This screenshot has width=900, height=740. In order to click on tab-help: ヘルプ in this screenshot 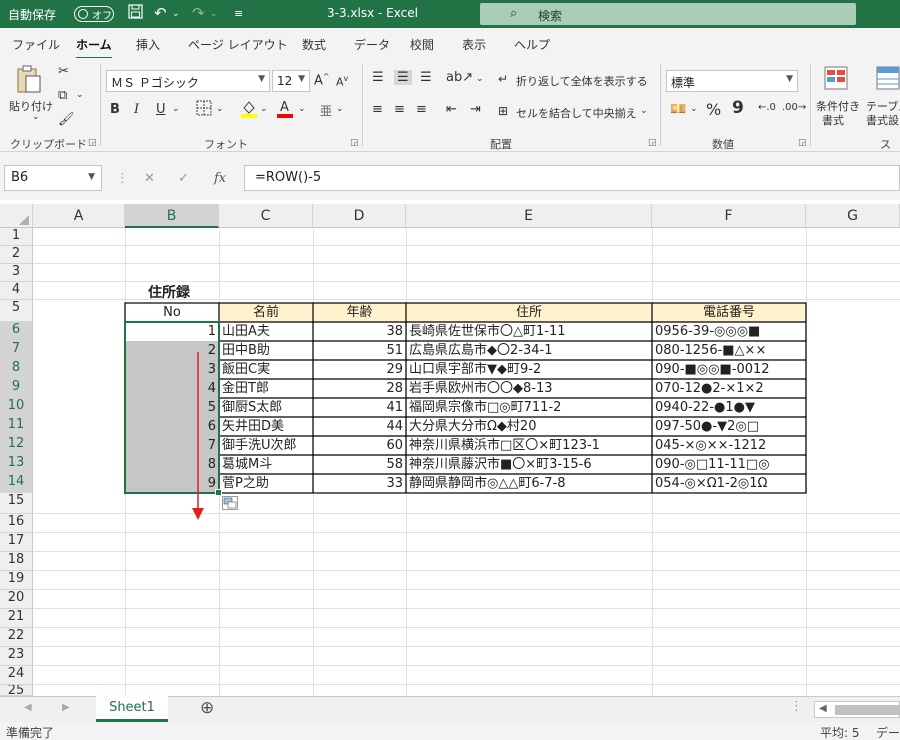, I will do `click(532, 44)`.